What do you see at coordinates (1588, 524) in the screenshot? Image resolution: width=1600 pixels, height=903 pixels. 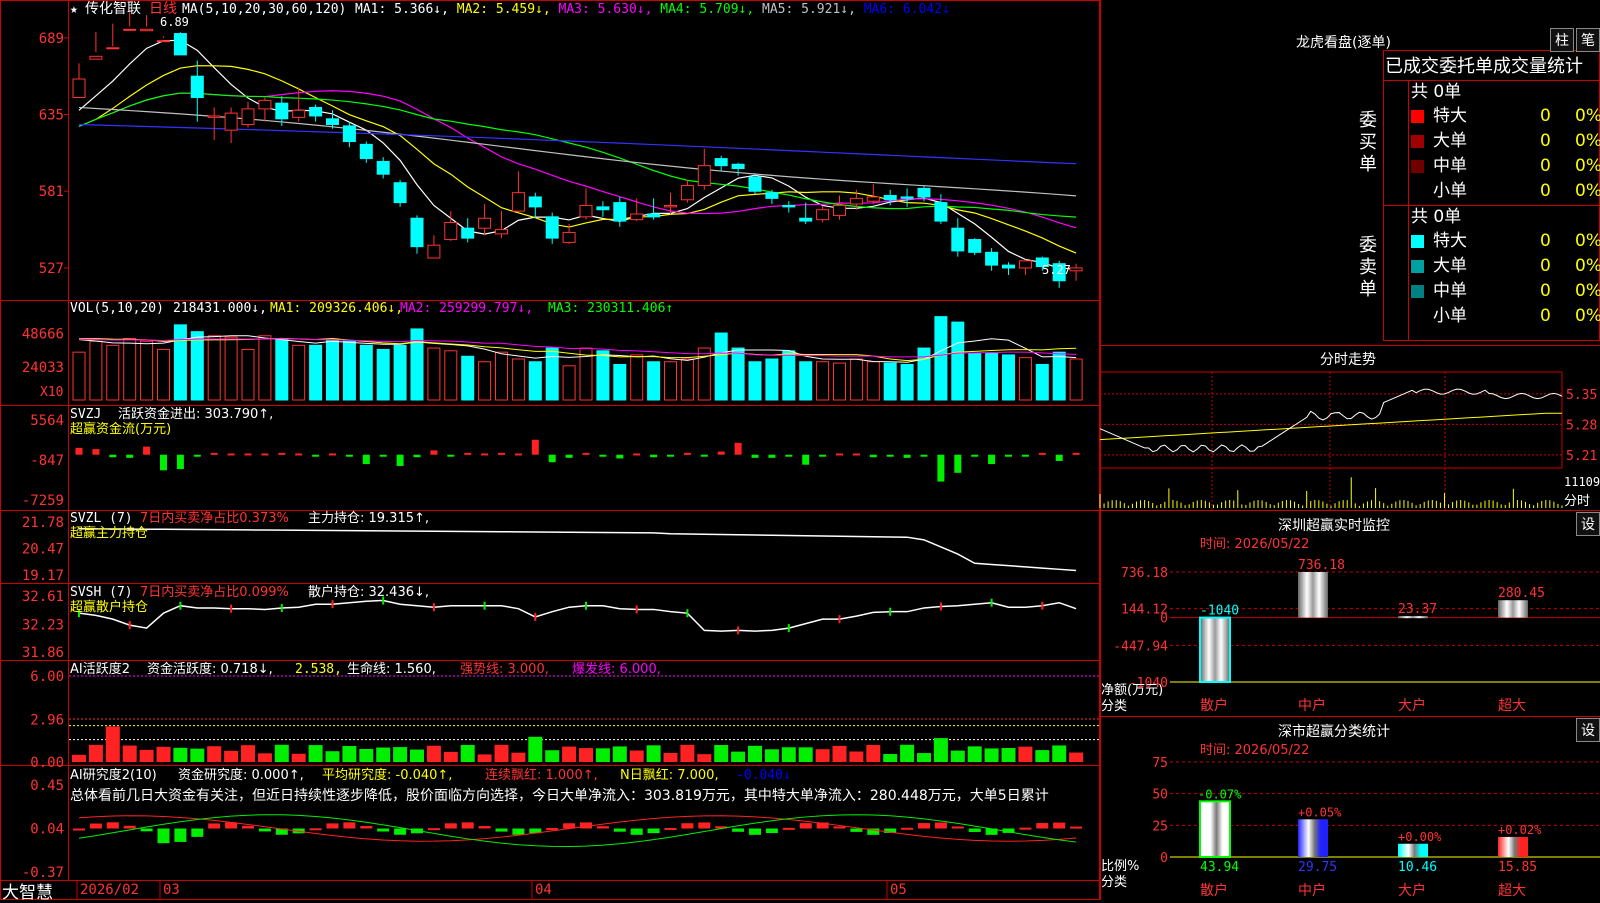 I see `monitor-settings-button: 设` at bounding box center [1588, 524].